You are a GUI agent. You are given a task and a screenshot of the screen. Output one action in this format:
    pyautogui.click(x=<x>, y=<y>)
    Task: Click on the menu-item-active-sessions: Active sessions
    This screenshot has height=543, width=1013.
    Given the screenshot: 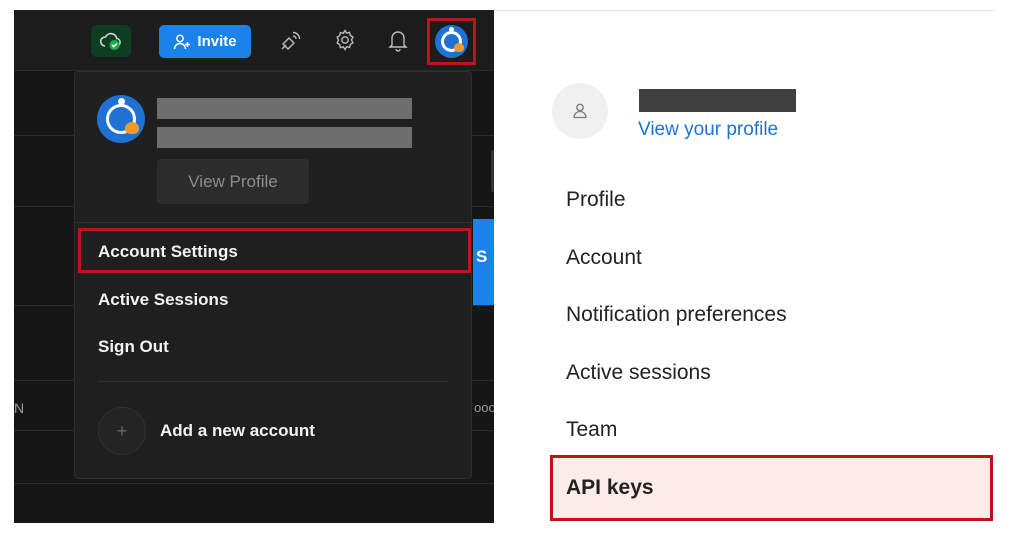 What is the action you would take?
    pyautogui.click(x=638, y=373)
    